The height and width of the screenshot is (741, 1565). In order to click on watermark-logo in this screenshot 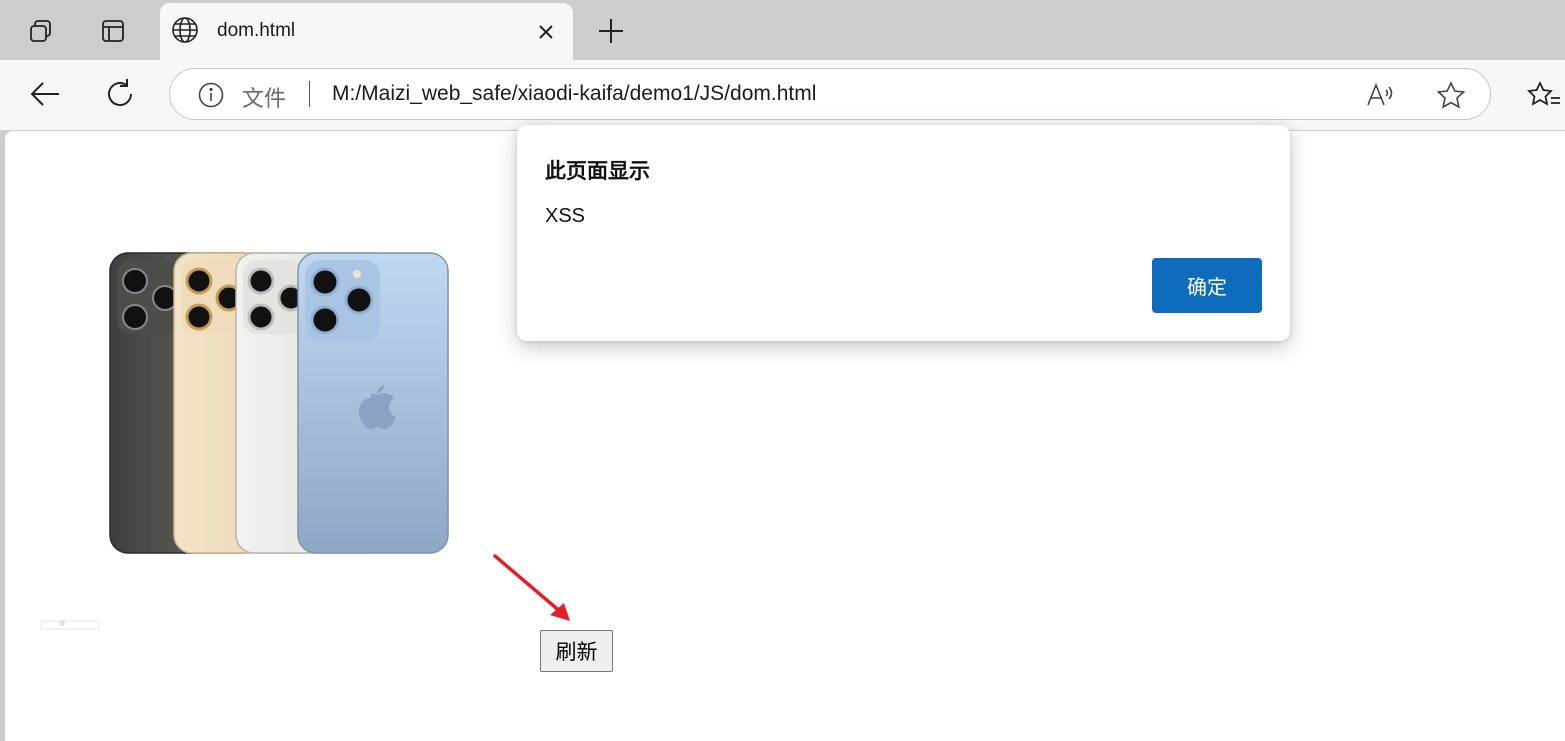, I will do `click(70, 626)`.